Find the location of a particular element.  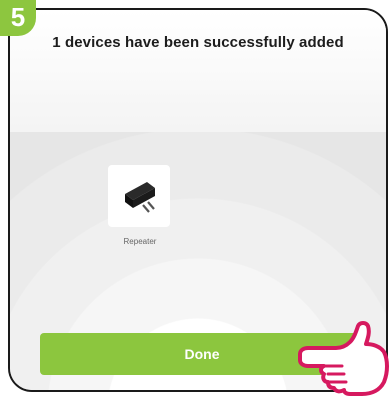

step-badge: 5 is located at coordinates (18, 18).